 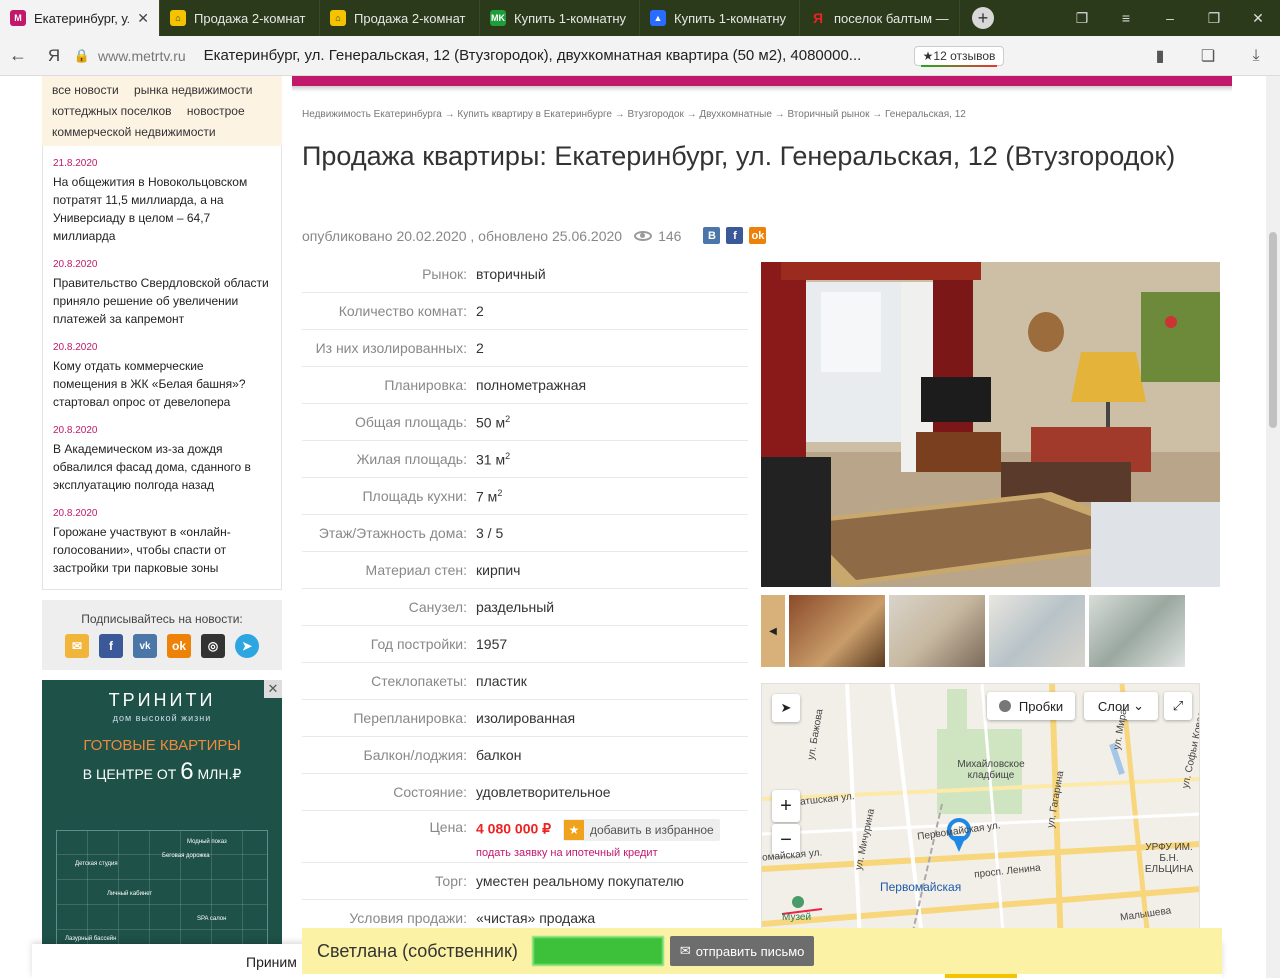 What do you see at coordinates (80, 18) in the screenshot?
I see `browser-tab: M Екатеринбург, ул ✕` at bounding box center [80, 18].